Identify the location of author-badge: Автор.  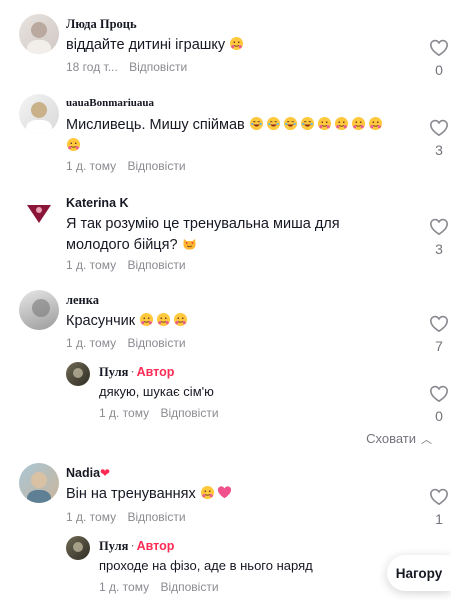
(155, 546).